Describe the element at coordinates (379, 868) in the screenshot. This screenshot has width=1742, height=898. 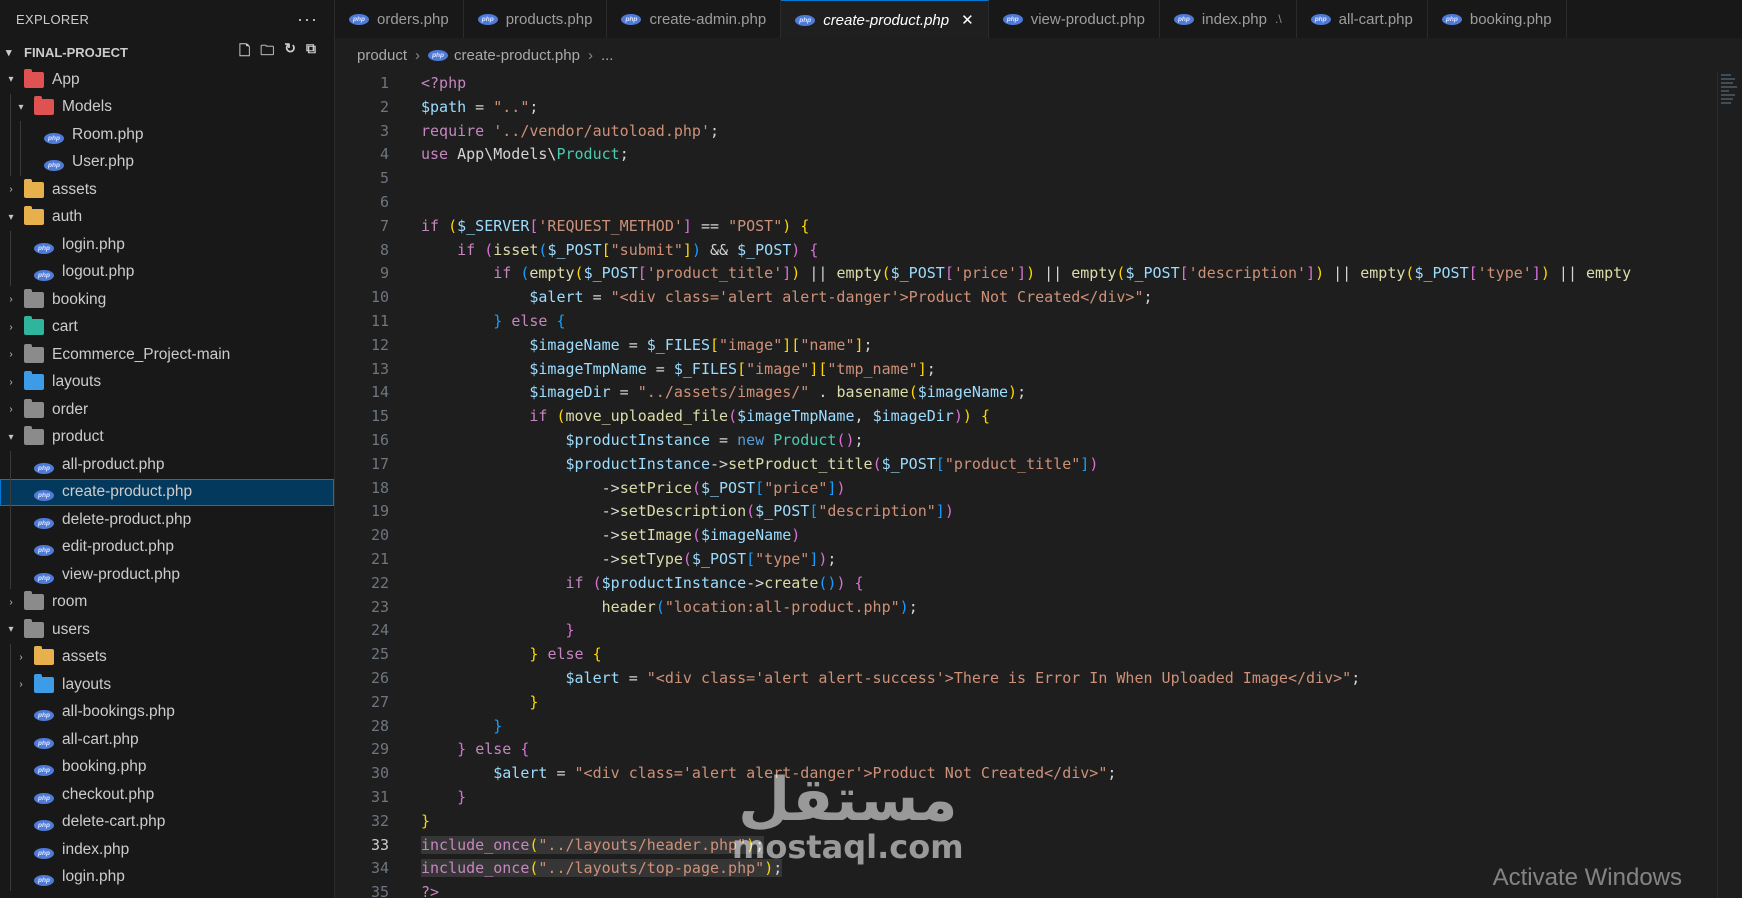
I see `line-number: 34` at that location.